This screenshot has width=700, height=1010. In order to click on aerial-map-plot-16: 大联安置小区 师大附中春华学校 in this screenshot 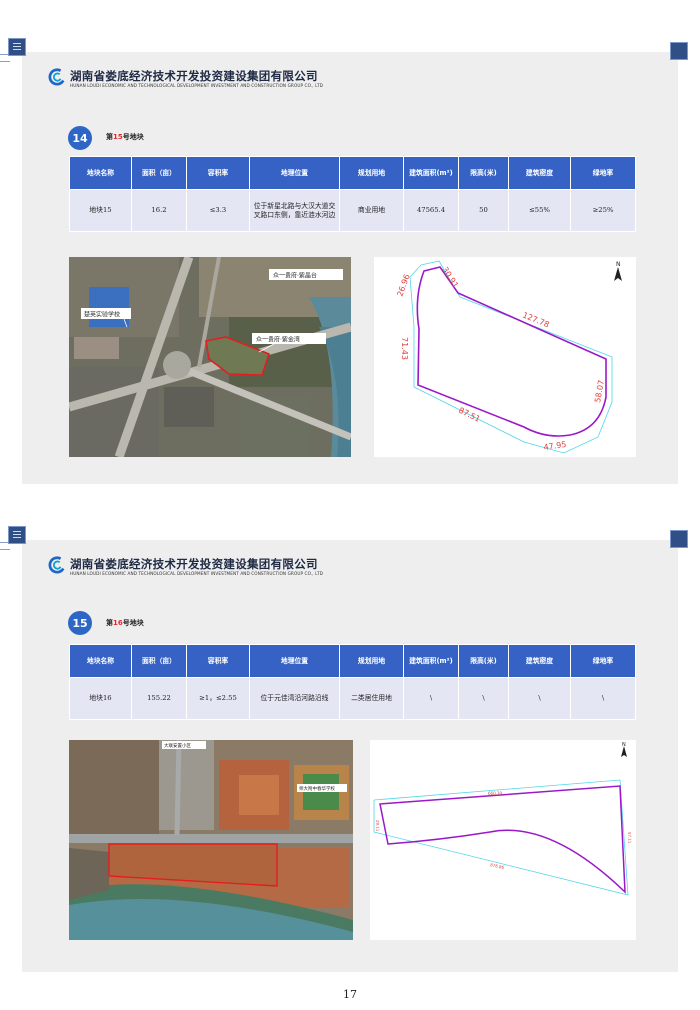, I will do `click(211, 840)`.